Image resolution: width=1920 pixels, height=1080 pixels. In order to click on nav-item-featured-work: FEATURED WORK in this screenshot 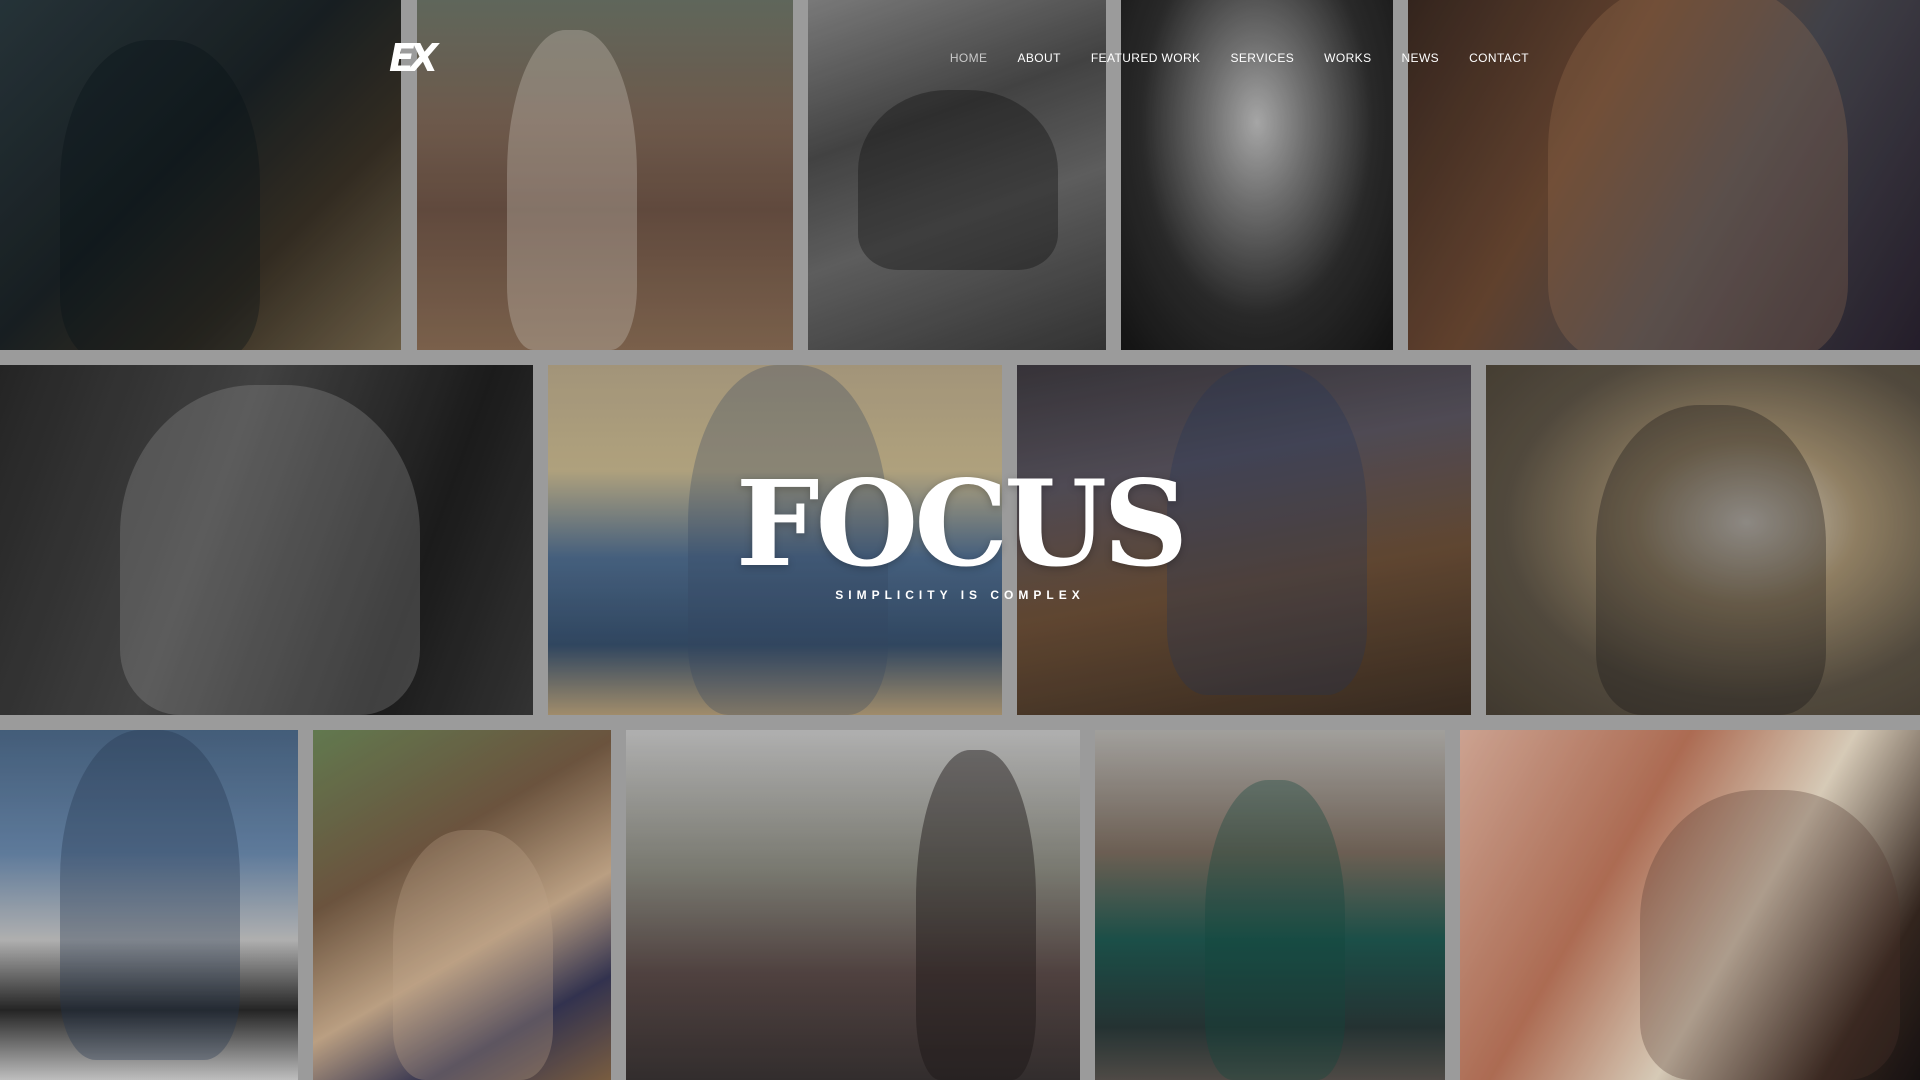, I will do `click(1146, 58)`.